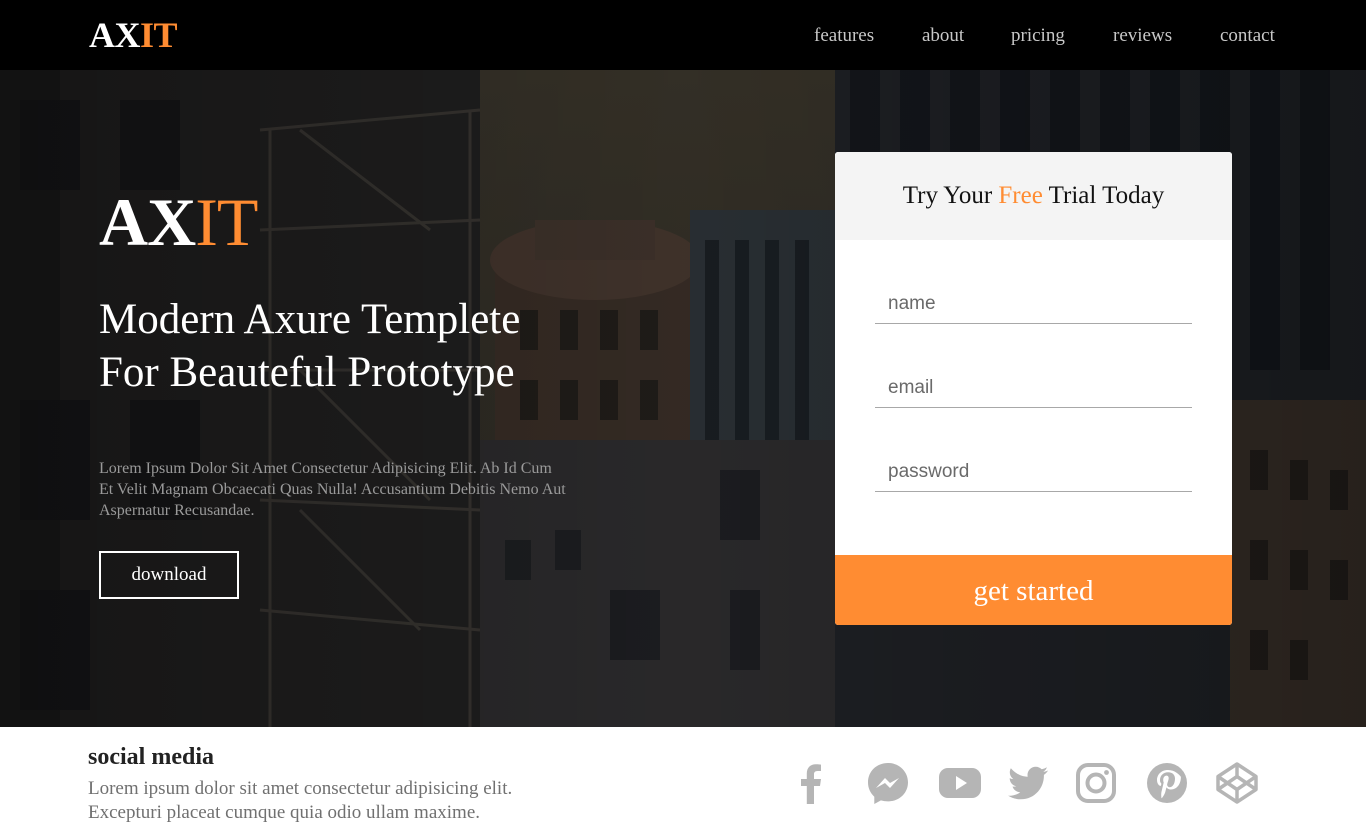  I want to click on twitter-icon, so click(1028, 783).